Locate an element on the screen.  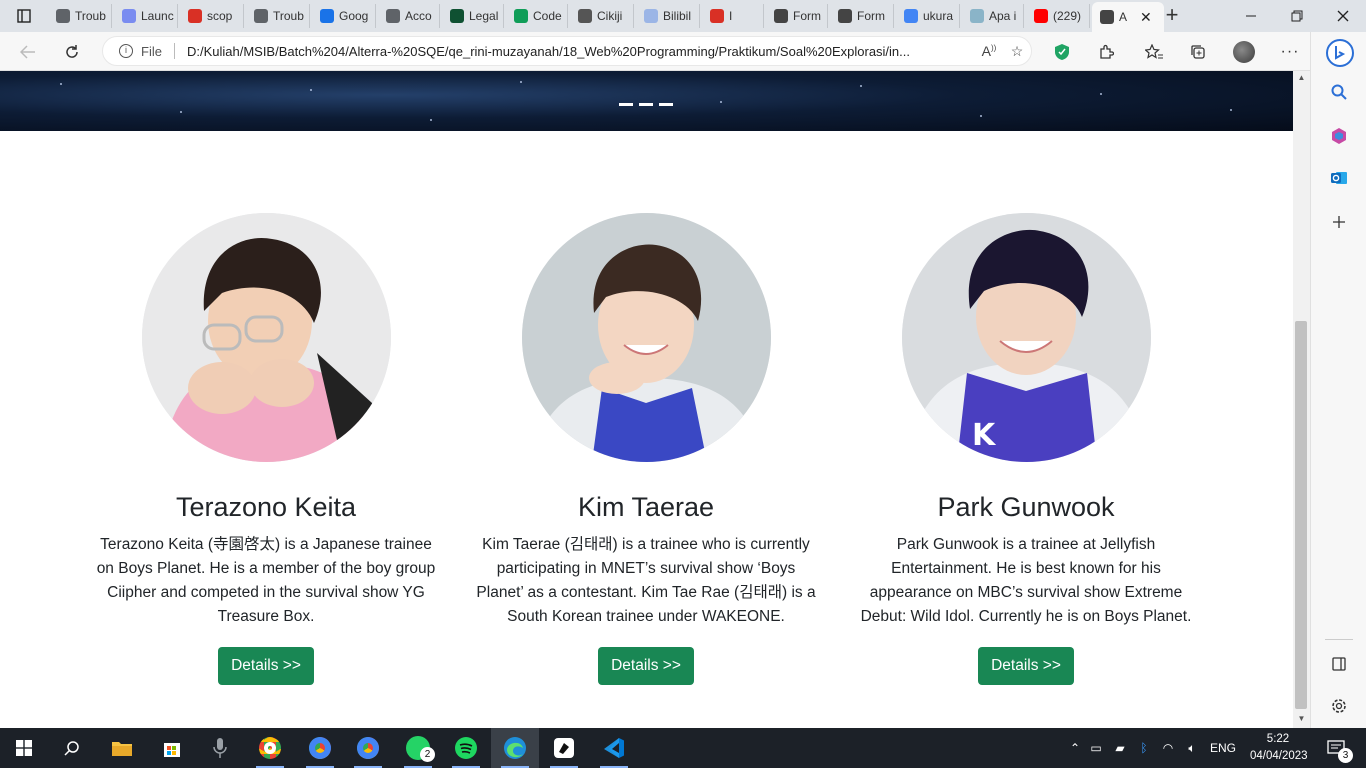
sidebar-settings-button is located at coordinates (1339, 706).